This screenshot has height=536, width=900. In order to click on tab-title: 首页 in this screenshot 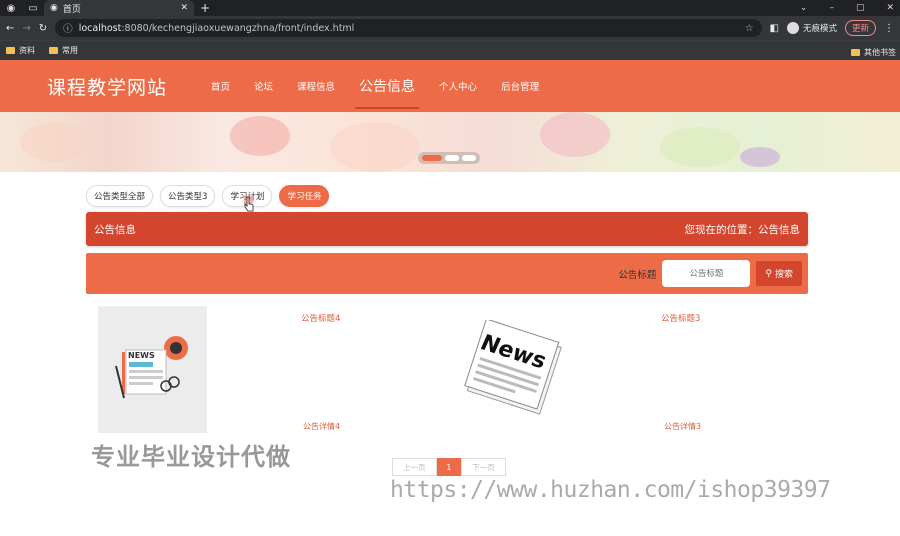, I will do `click(71, 9)`.